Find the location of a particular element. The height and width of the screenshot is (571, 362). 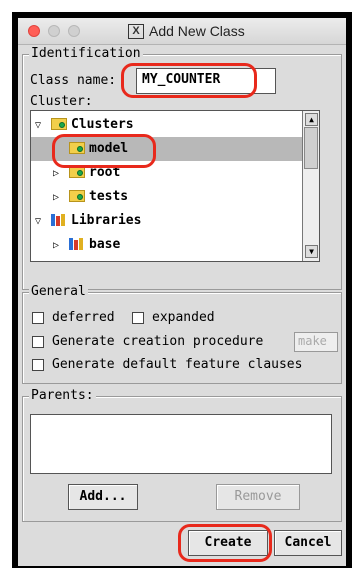

creation-procedure-checkbox is located at coordinates (38, 342).